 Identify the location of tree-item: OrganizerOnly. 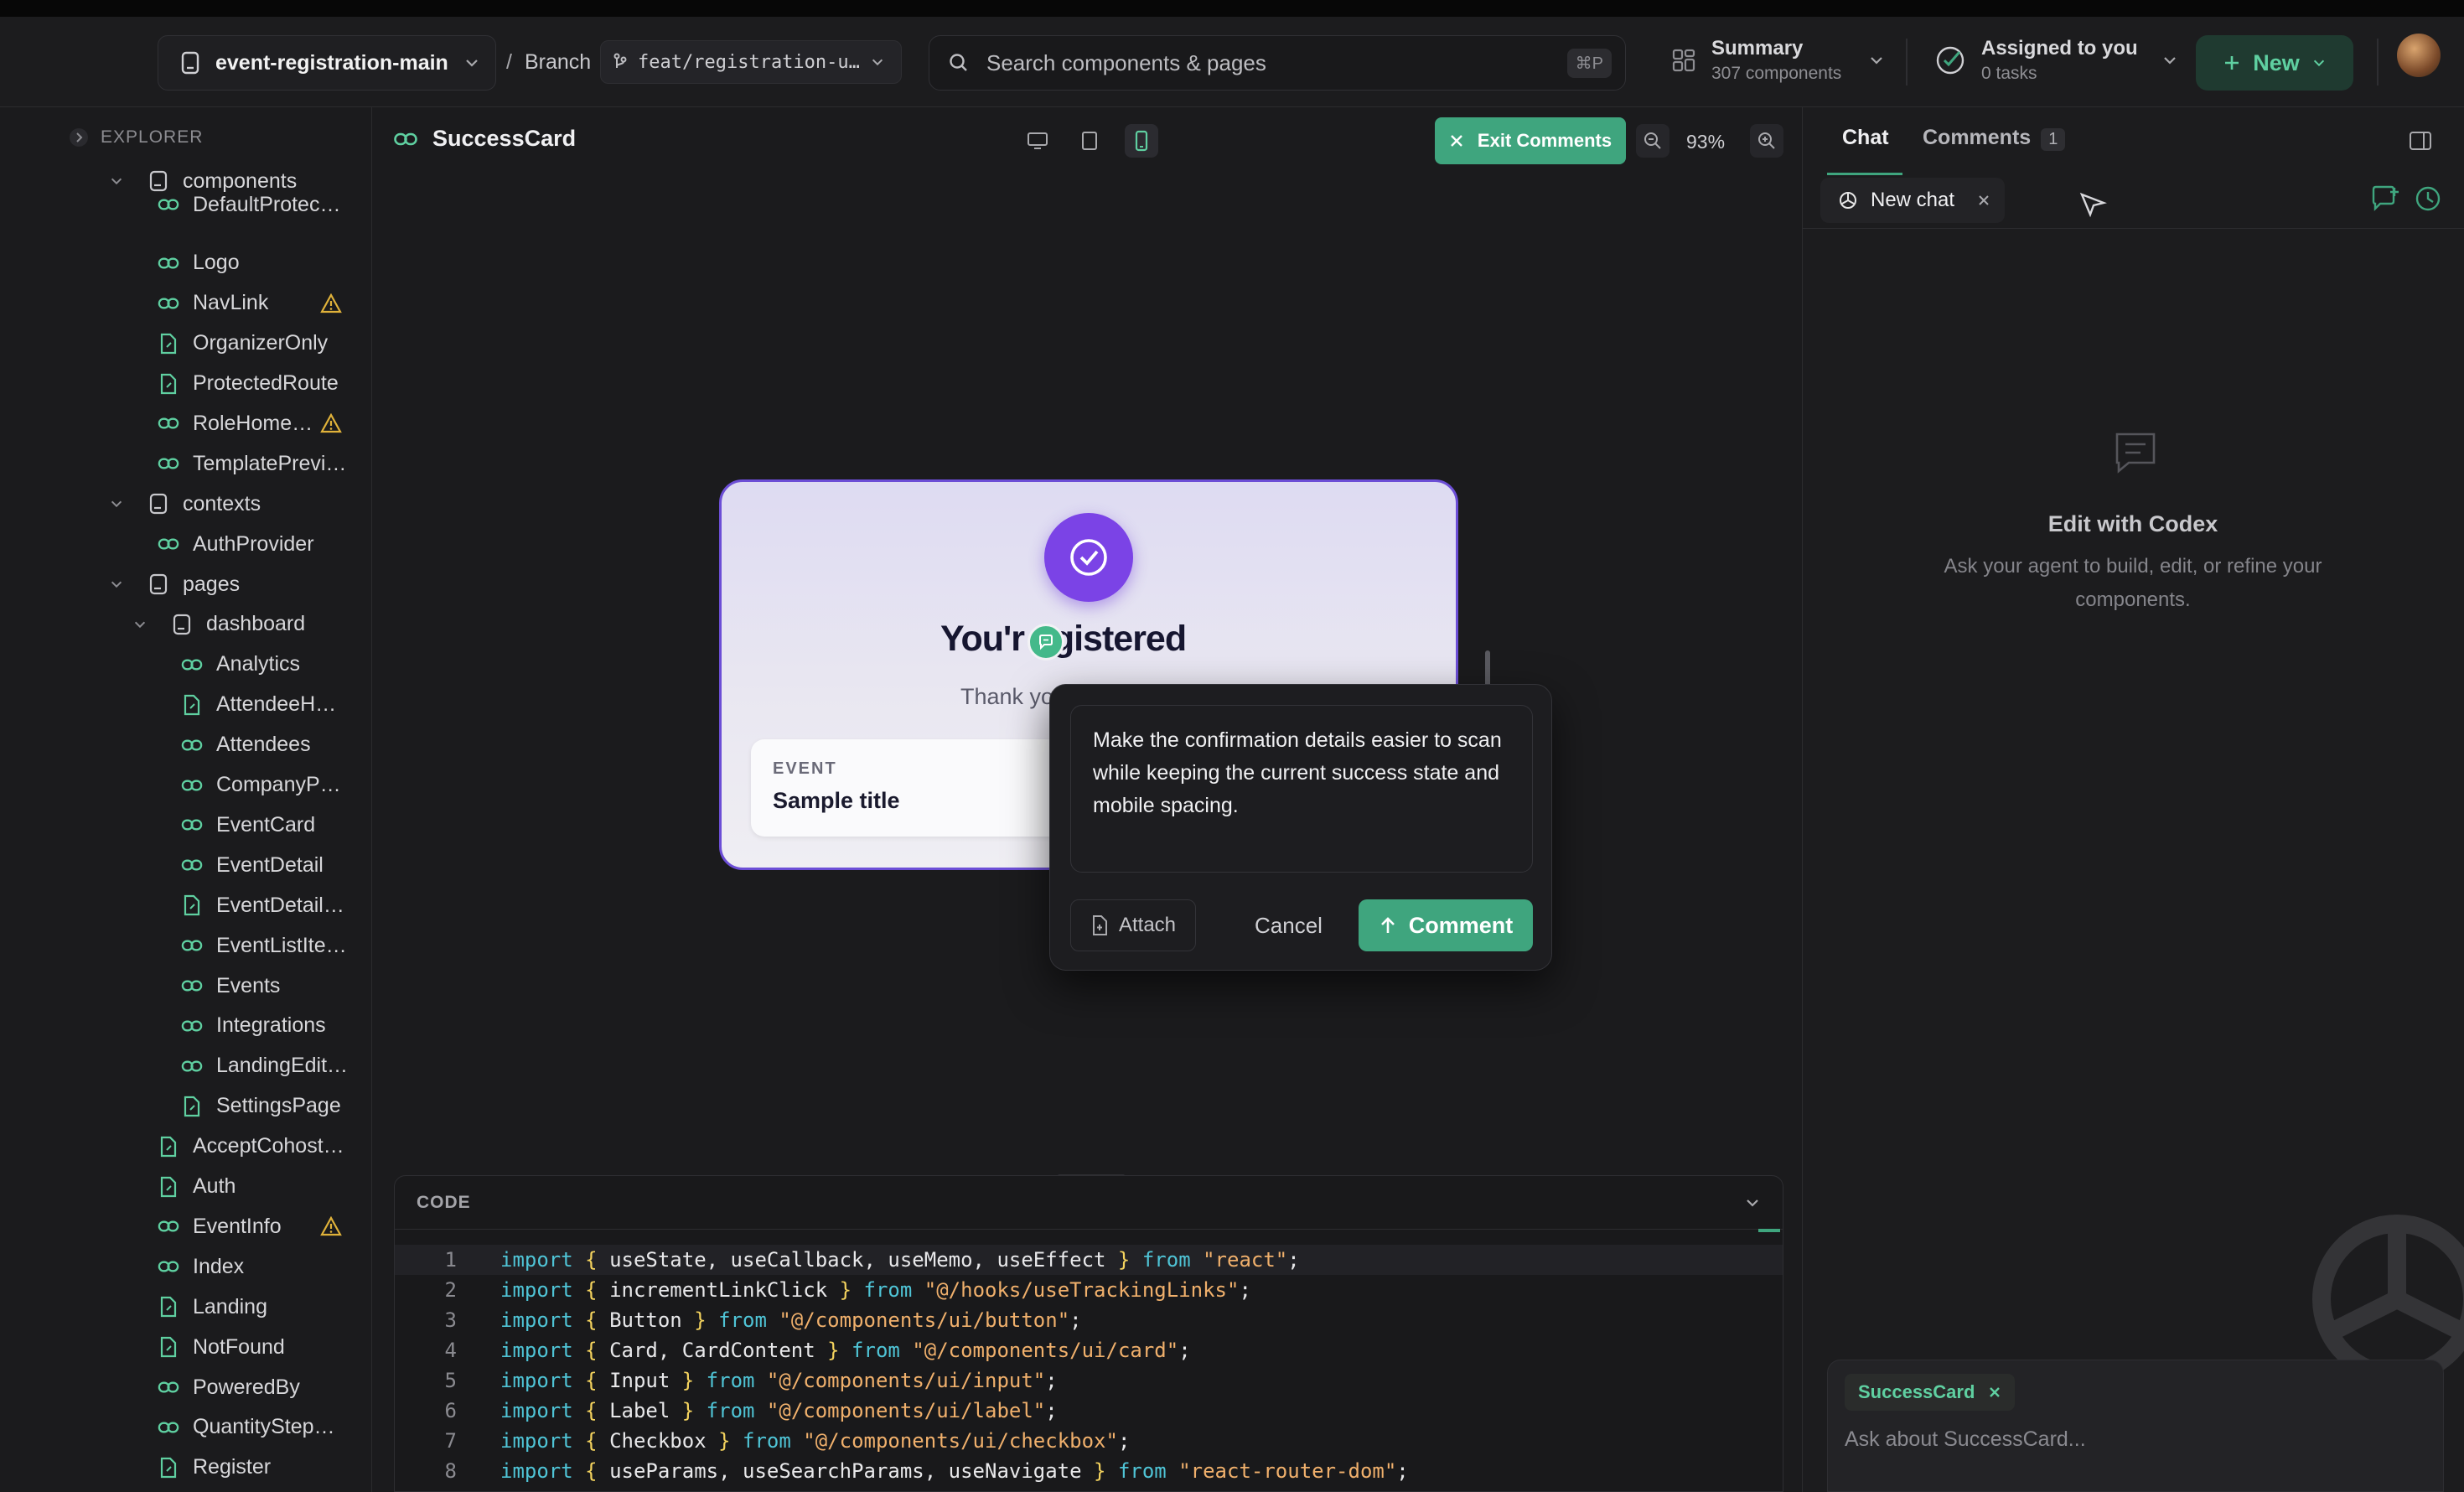
(243, 343).